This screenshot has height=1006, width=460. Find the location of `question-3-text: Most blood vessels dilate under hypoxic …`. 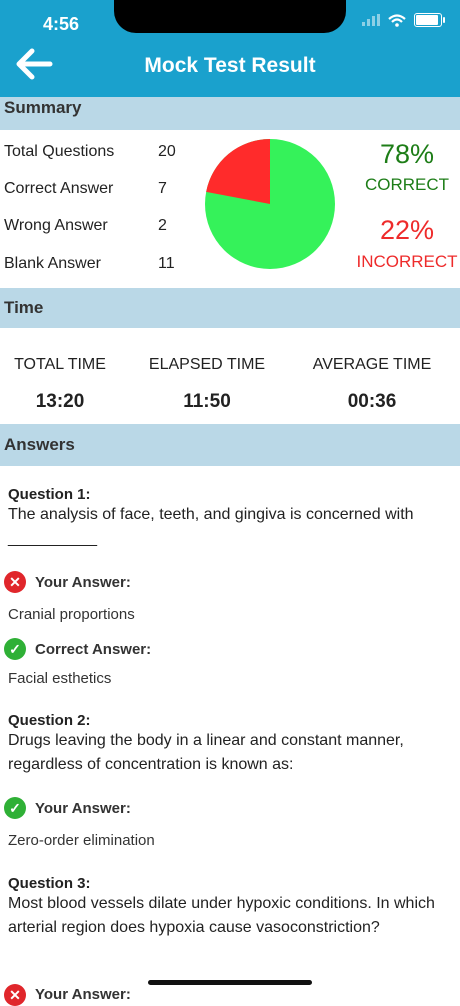

question-3-text: Most blood vessels dilate under hypoxic … is located at coordinates (221, 915).